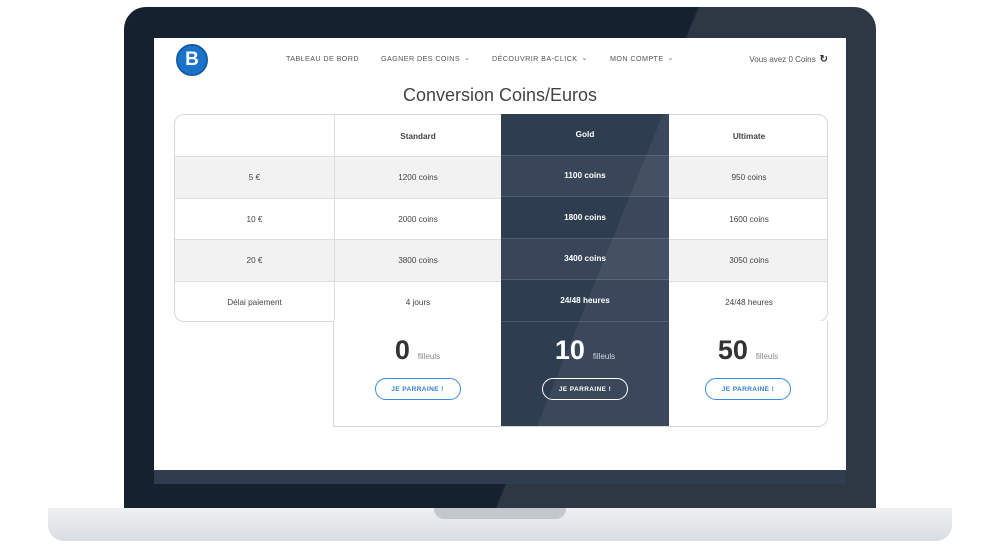  I want to click on page-title: Conversion Coins/Euros, so click(500, 95).